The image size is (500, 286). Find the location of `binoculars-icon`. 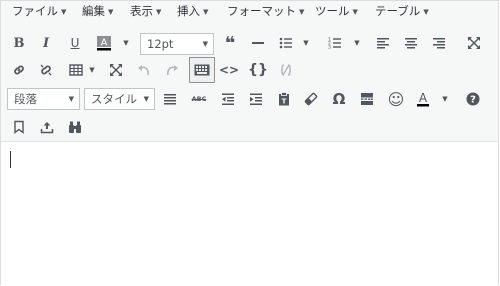

binoculars-icon is located at coordinates (75, 127).